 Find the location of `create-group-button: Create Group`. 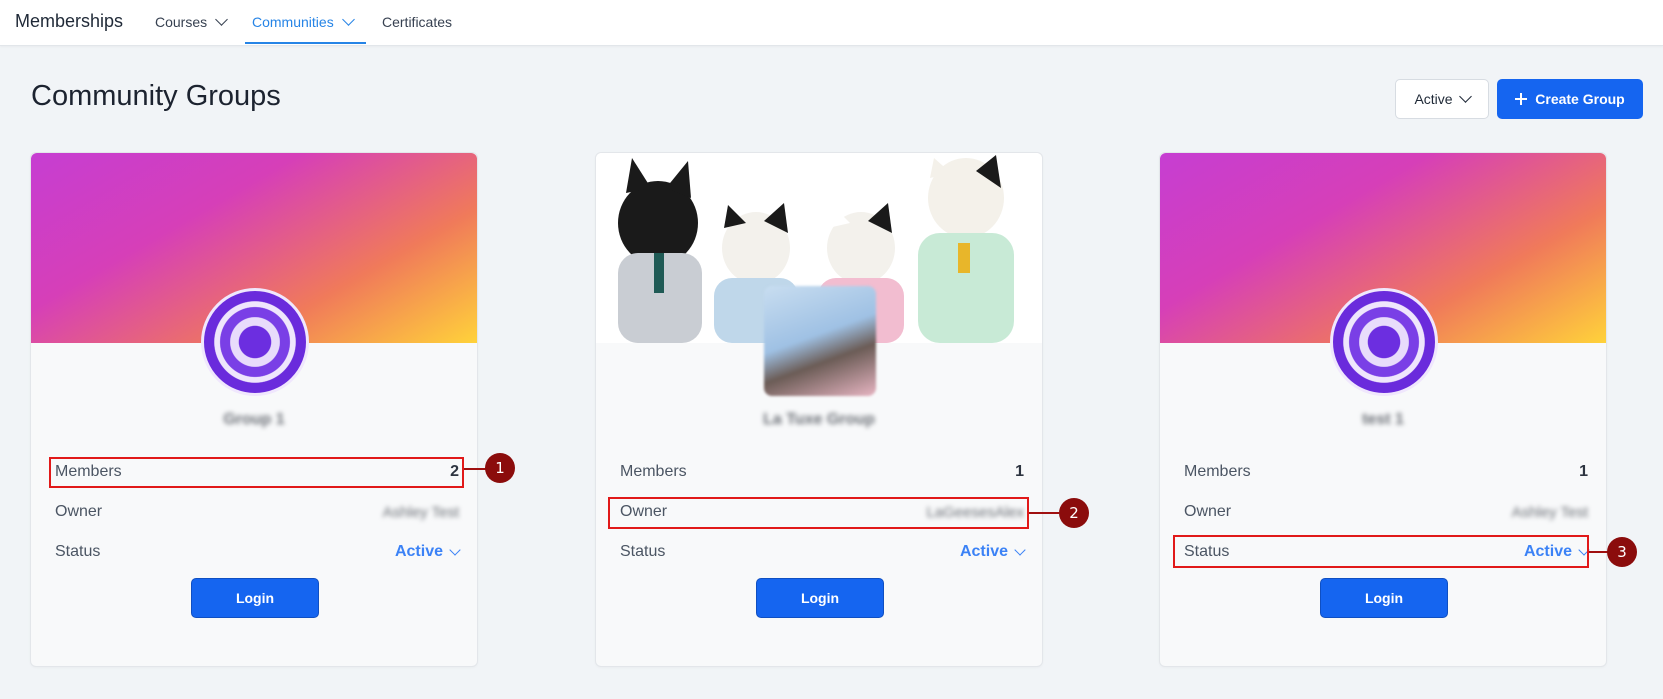

create-group-button: Create Group is located at coordinates (1570, 99).